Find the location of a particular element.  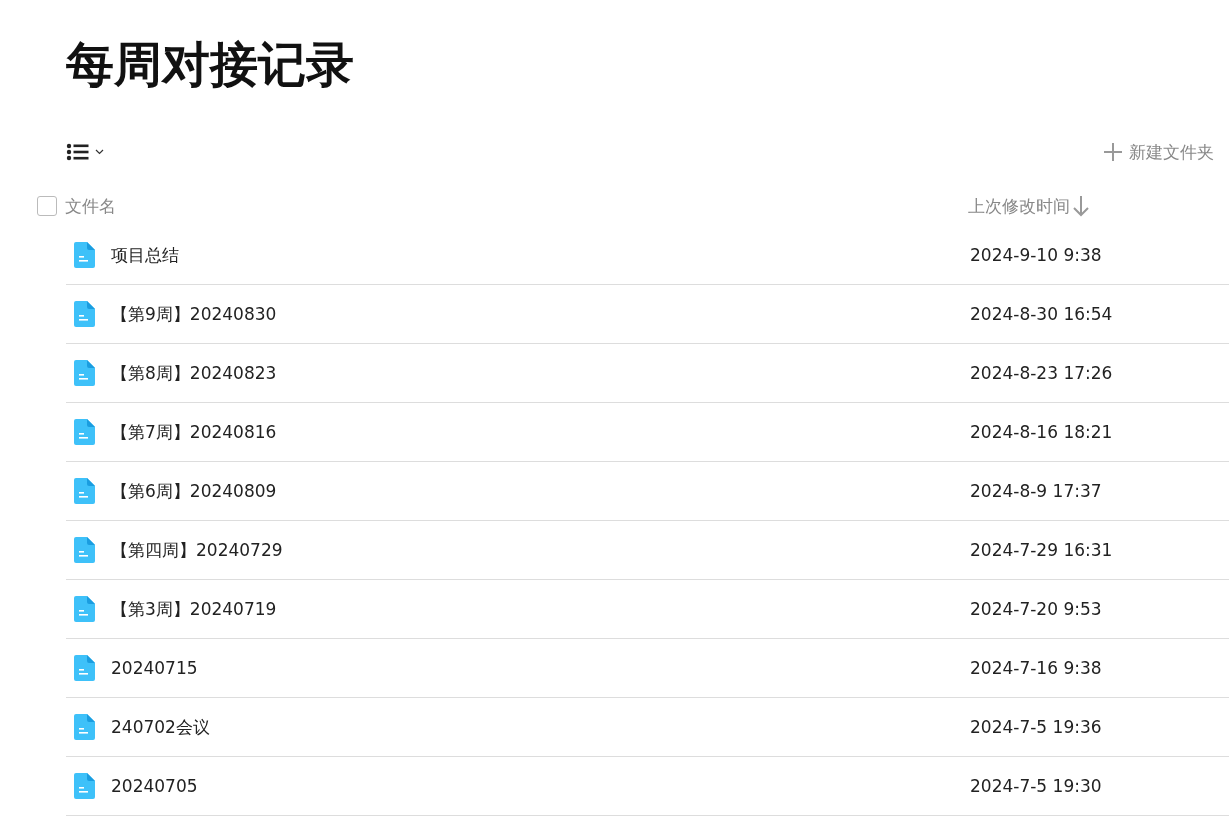

list-view-icon is located at coordinates (86, 152).